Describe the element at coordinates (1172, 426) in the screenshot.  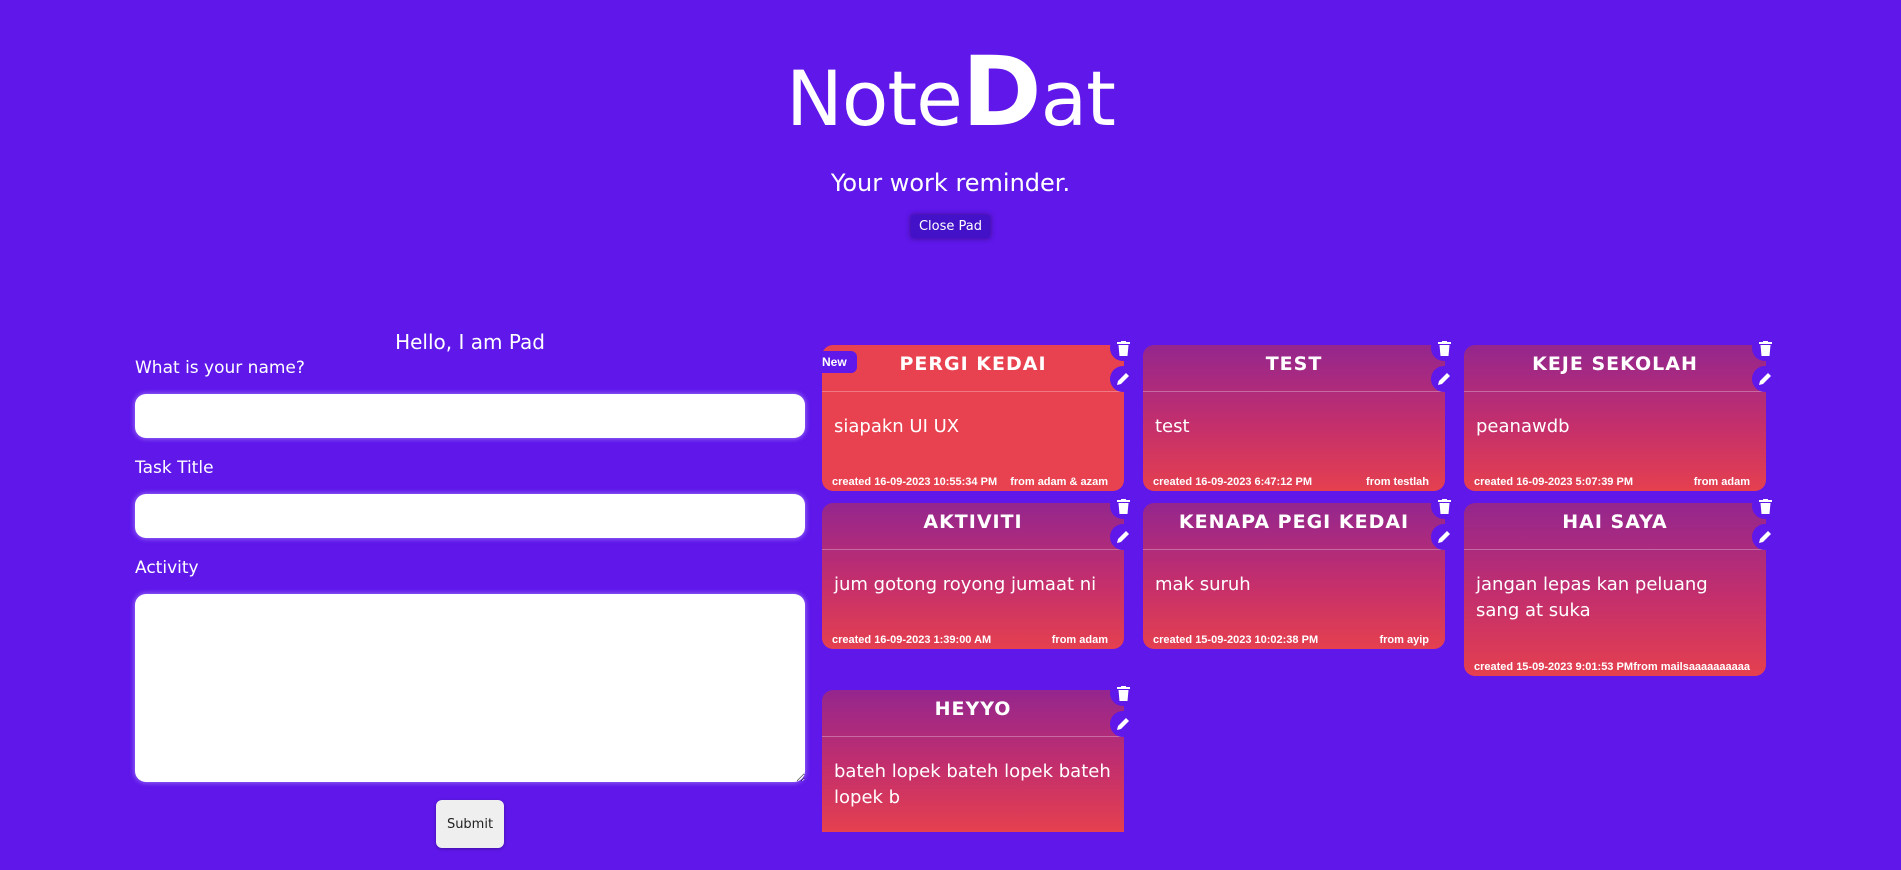
I see `note-body: test` at that location.